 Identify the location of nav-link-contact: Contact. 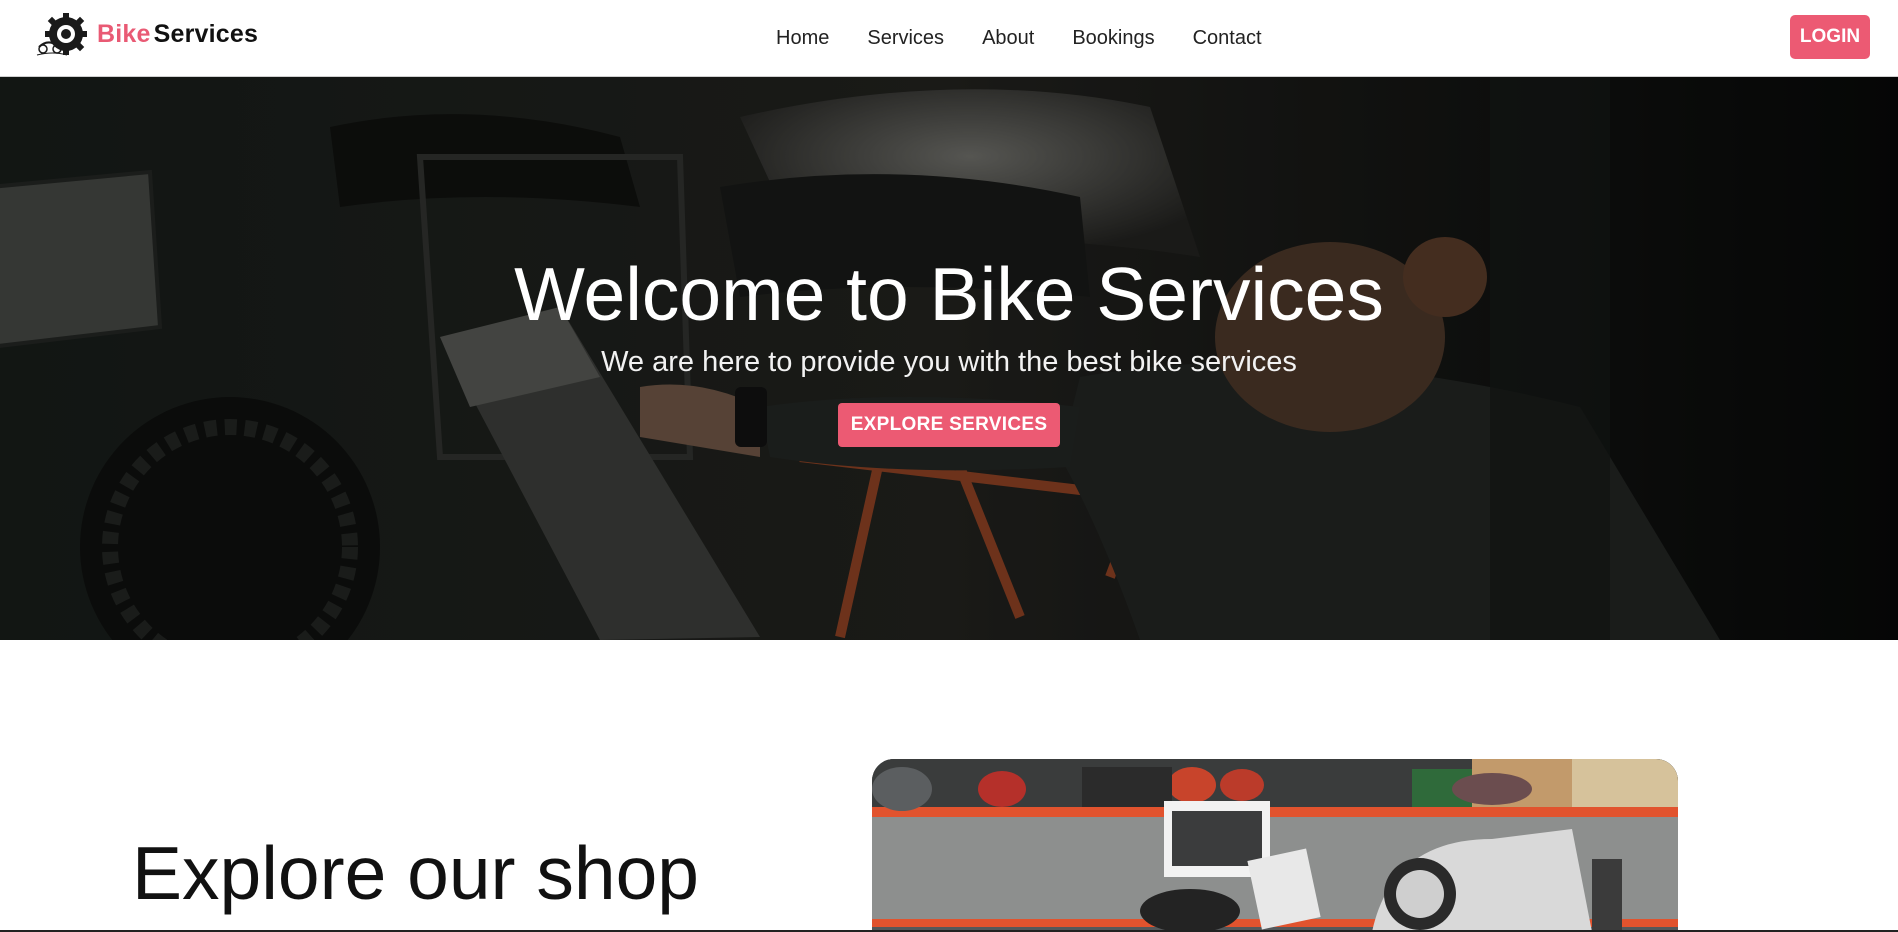
(1227, 38).